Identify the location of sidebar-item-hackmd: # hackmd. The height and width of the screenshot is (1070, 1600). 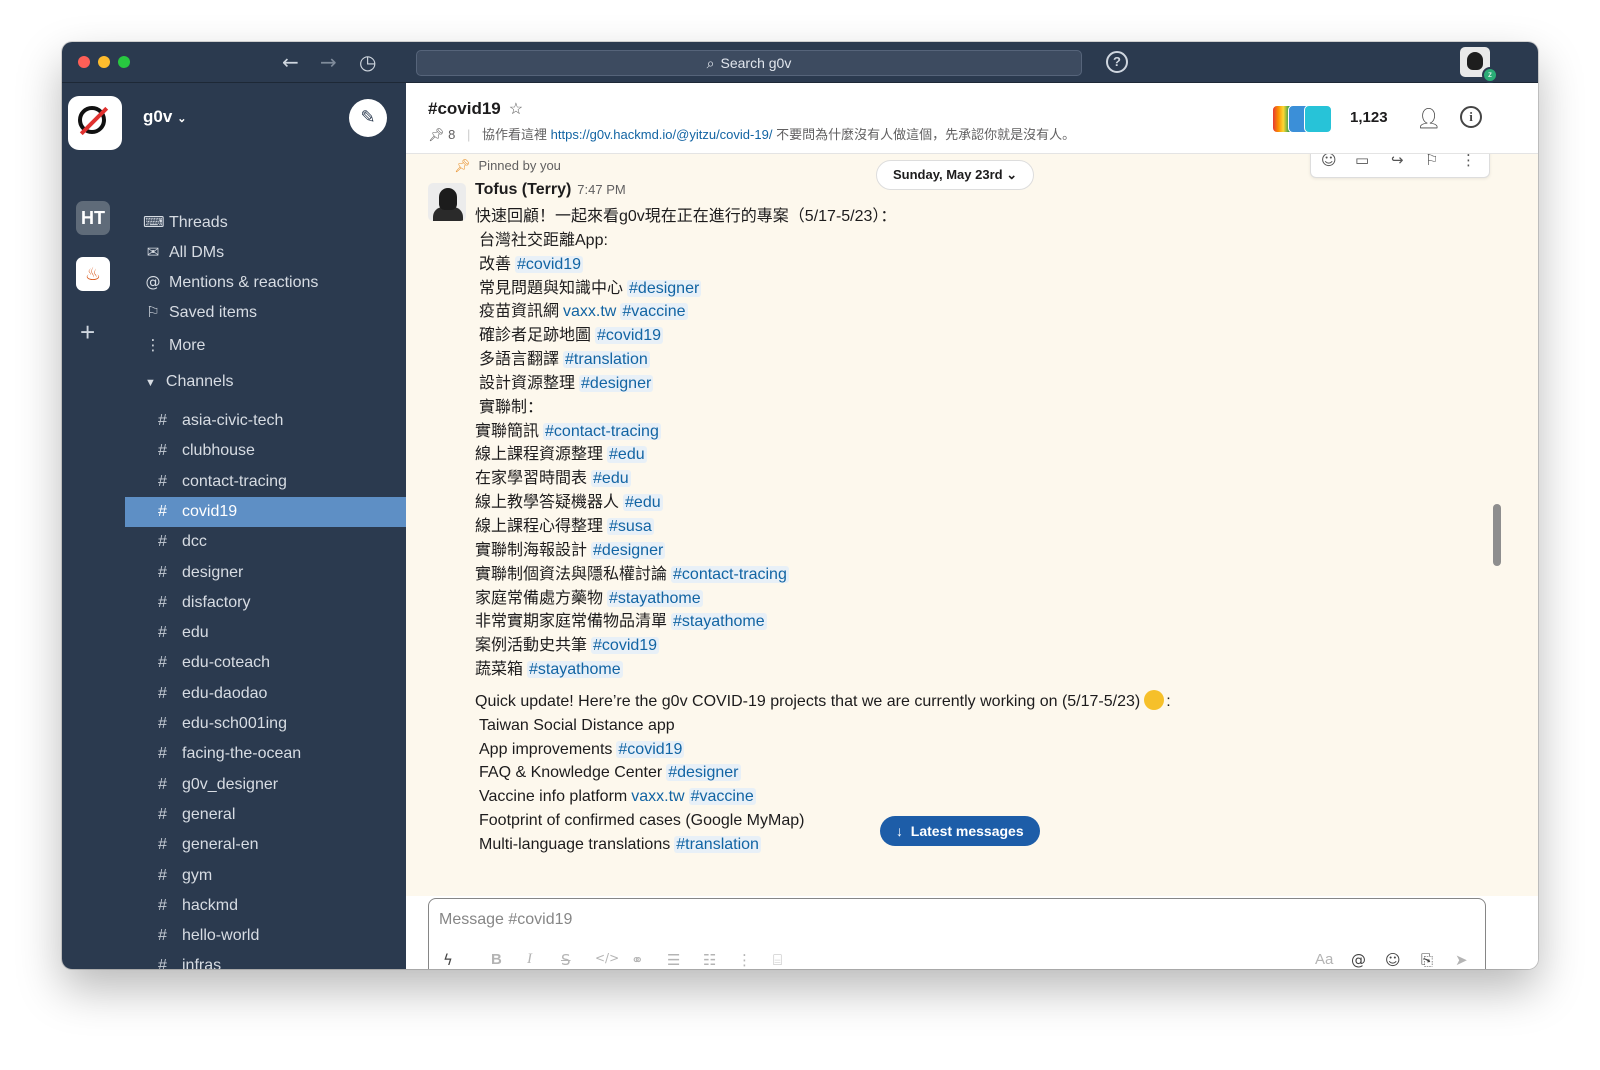
(265, 906).